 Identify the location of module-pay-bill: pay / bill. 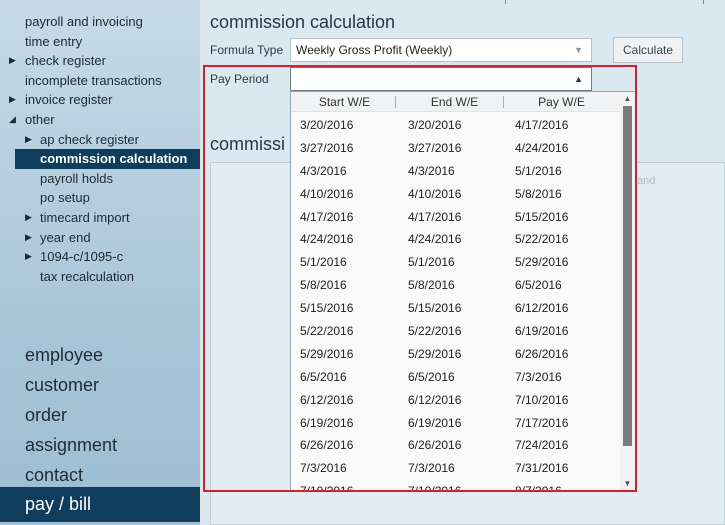
(100, 504).